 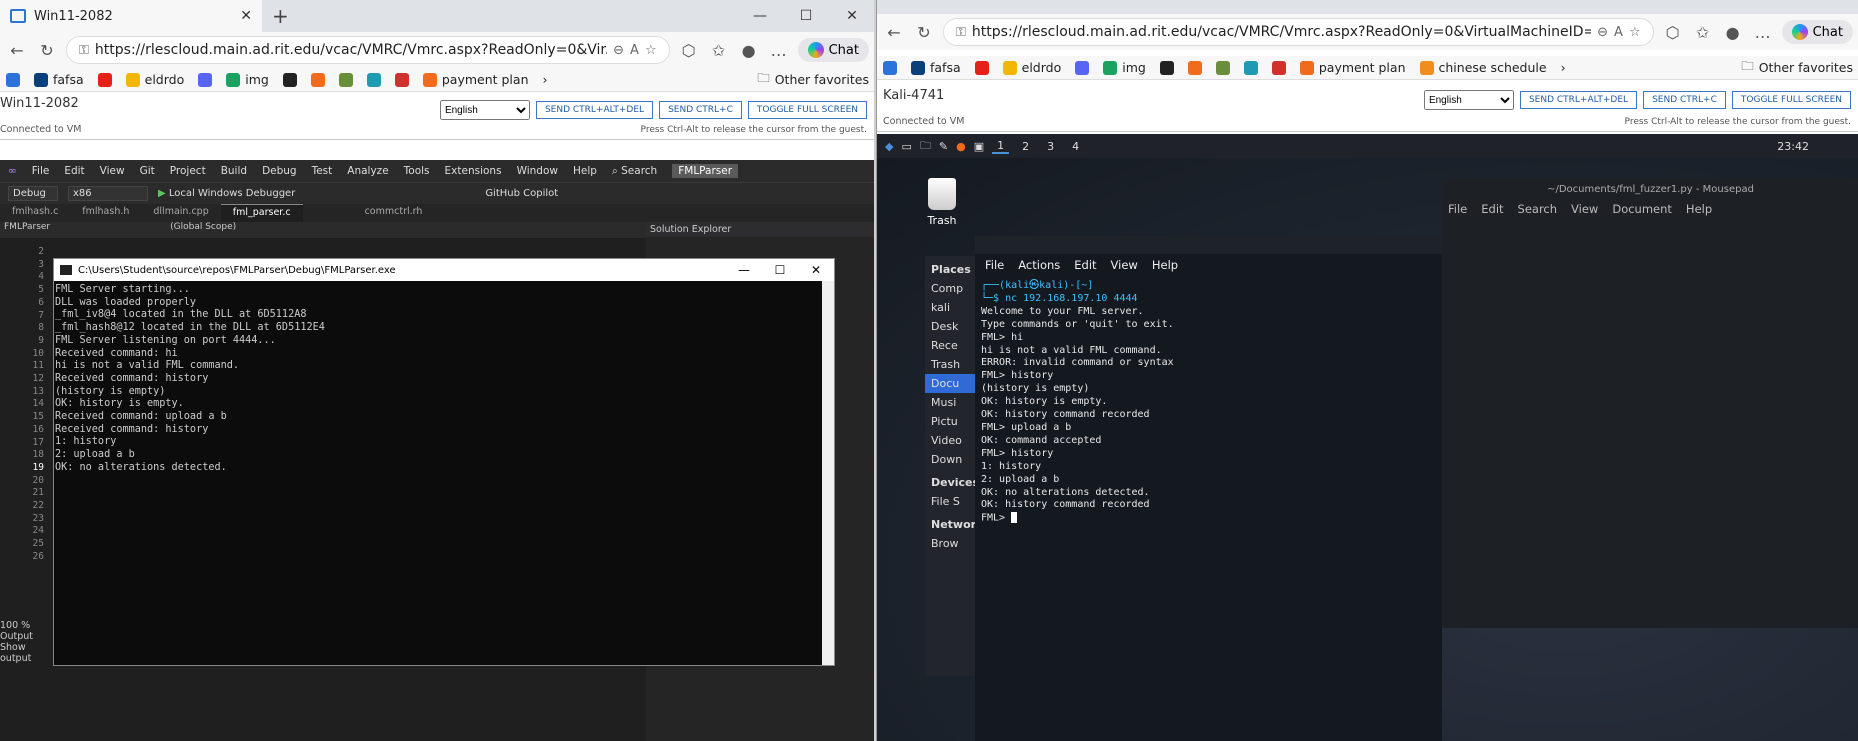 I want to click on send-ctrl-alt-del-button: SEND CTRL+ALT+DEL, so click(x=1578, y=100).